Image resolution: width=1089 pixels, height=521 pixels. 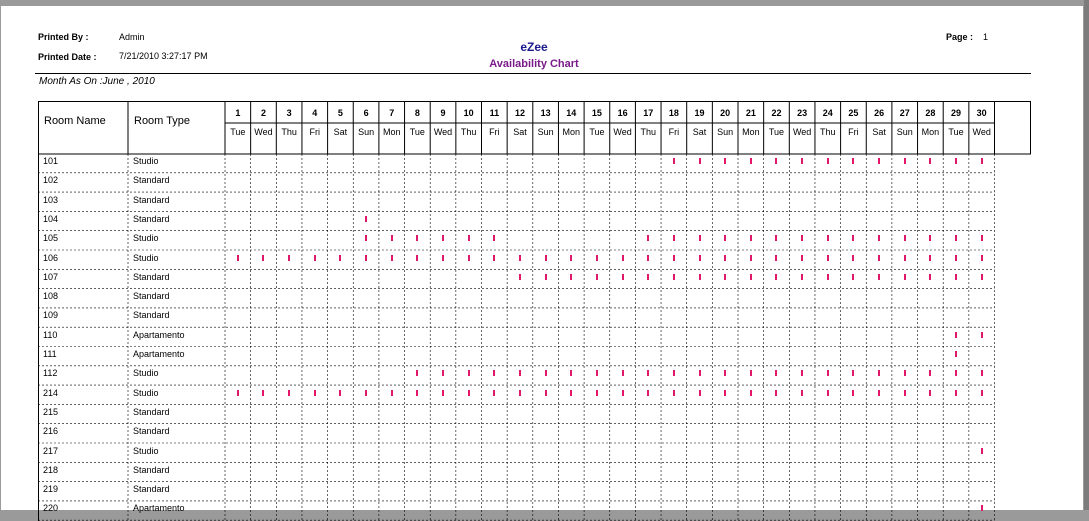 What do you see at coordinates (163, 56) in the screenshot?
I see `printed-date-value: 7/21/2010 3:27:17 PM` at bounding box center [163, 56].